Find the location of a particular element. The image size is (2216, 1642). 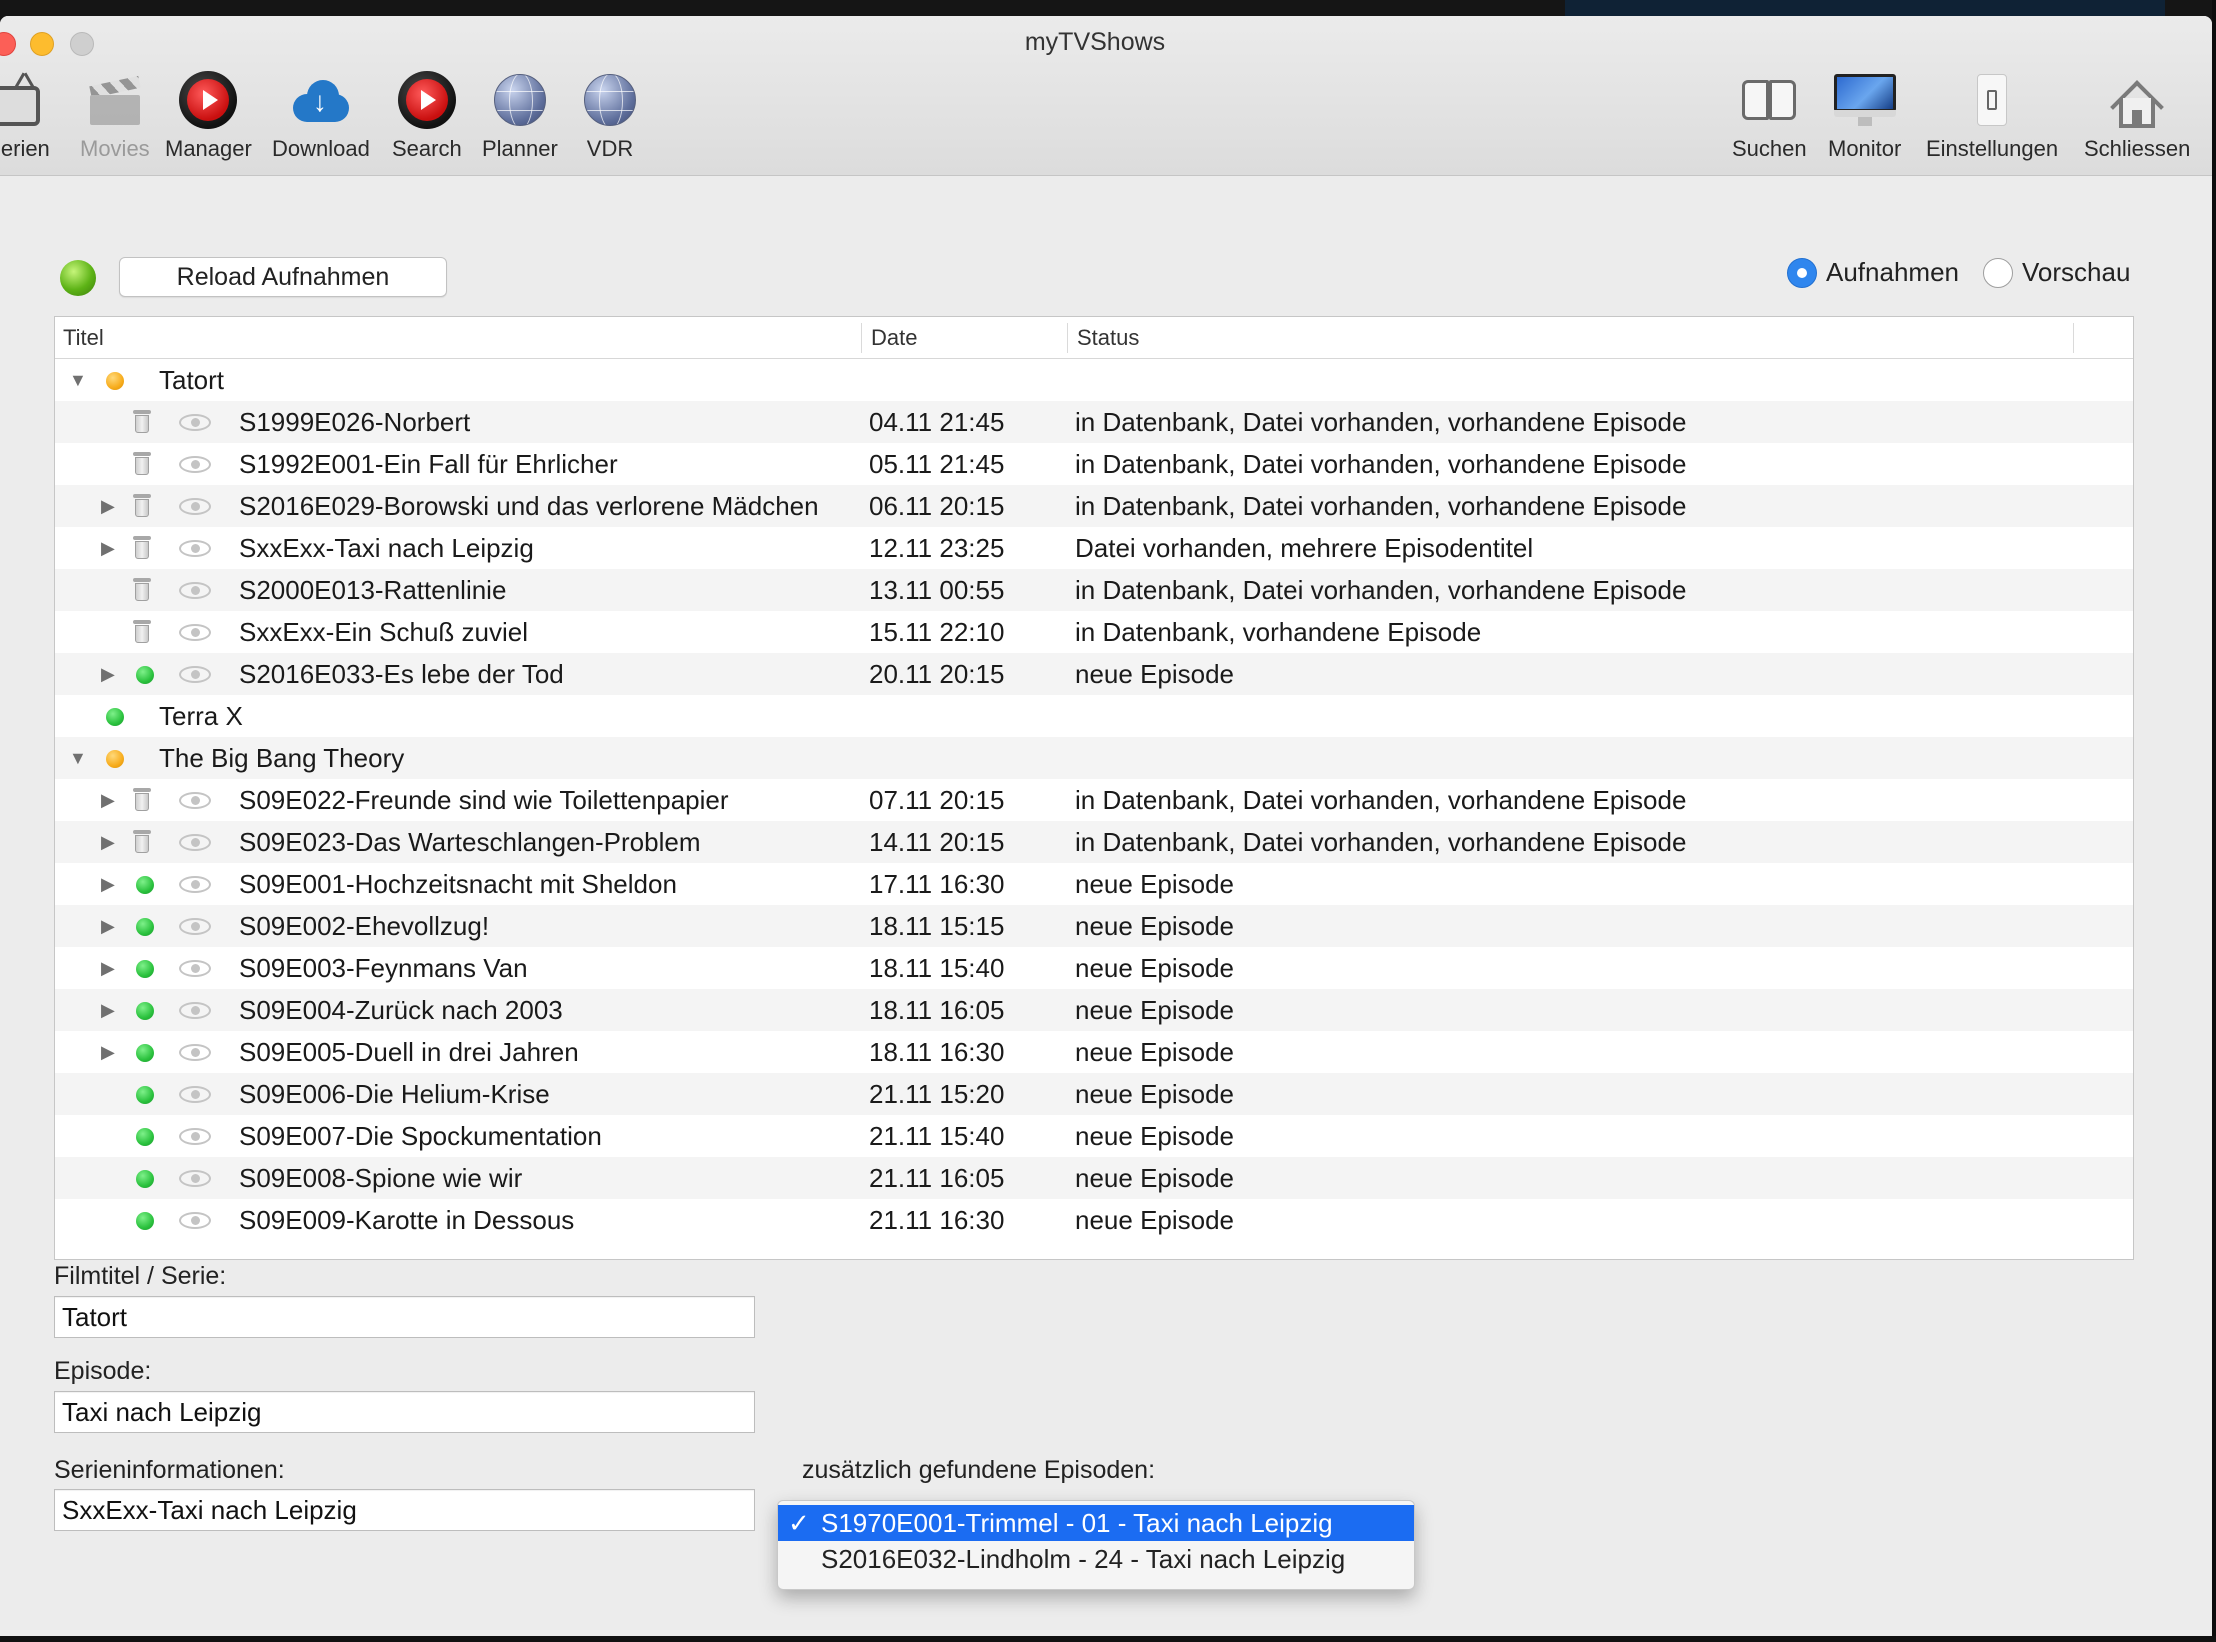

record-play-icon is located at coordinates (208, 100).